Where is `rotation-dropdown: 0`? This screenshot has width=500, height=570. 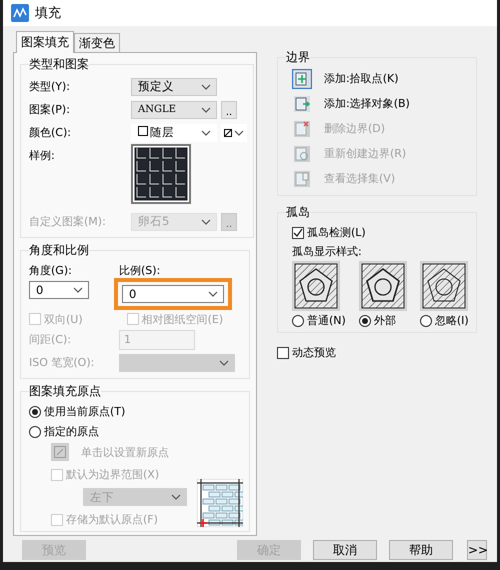
rotation-dropdown: 0 is located at coordinates (59, 290).